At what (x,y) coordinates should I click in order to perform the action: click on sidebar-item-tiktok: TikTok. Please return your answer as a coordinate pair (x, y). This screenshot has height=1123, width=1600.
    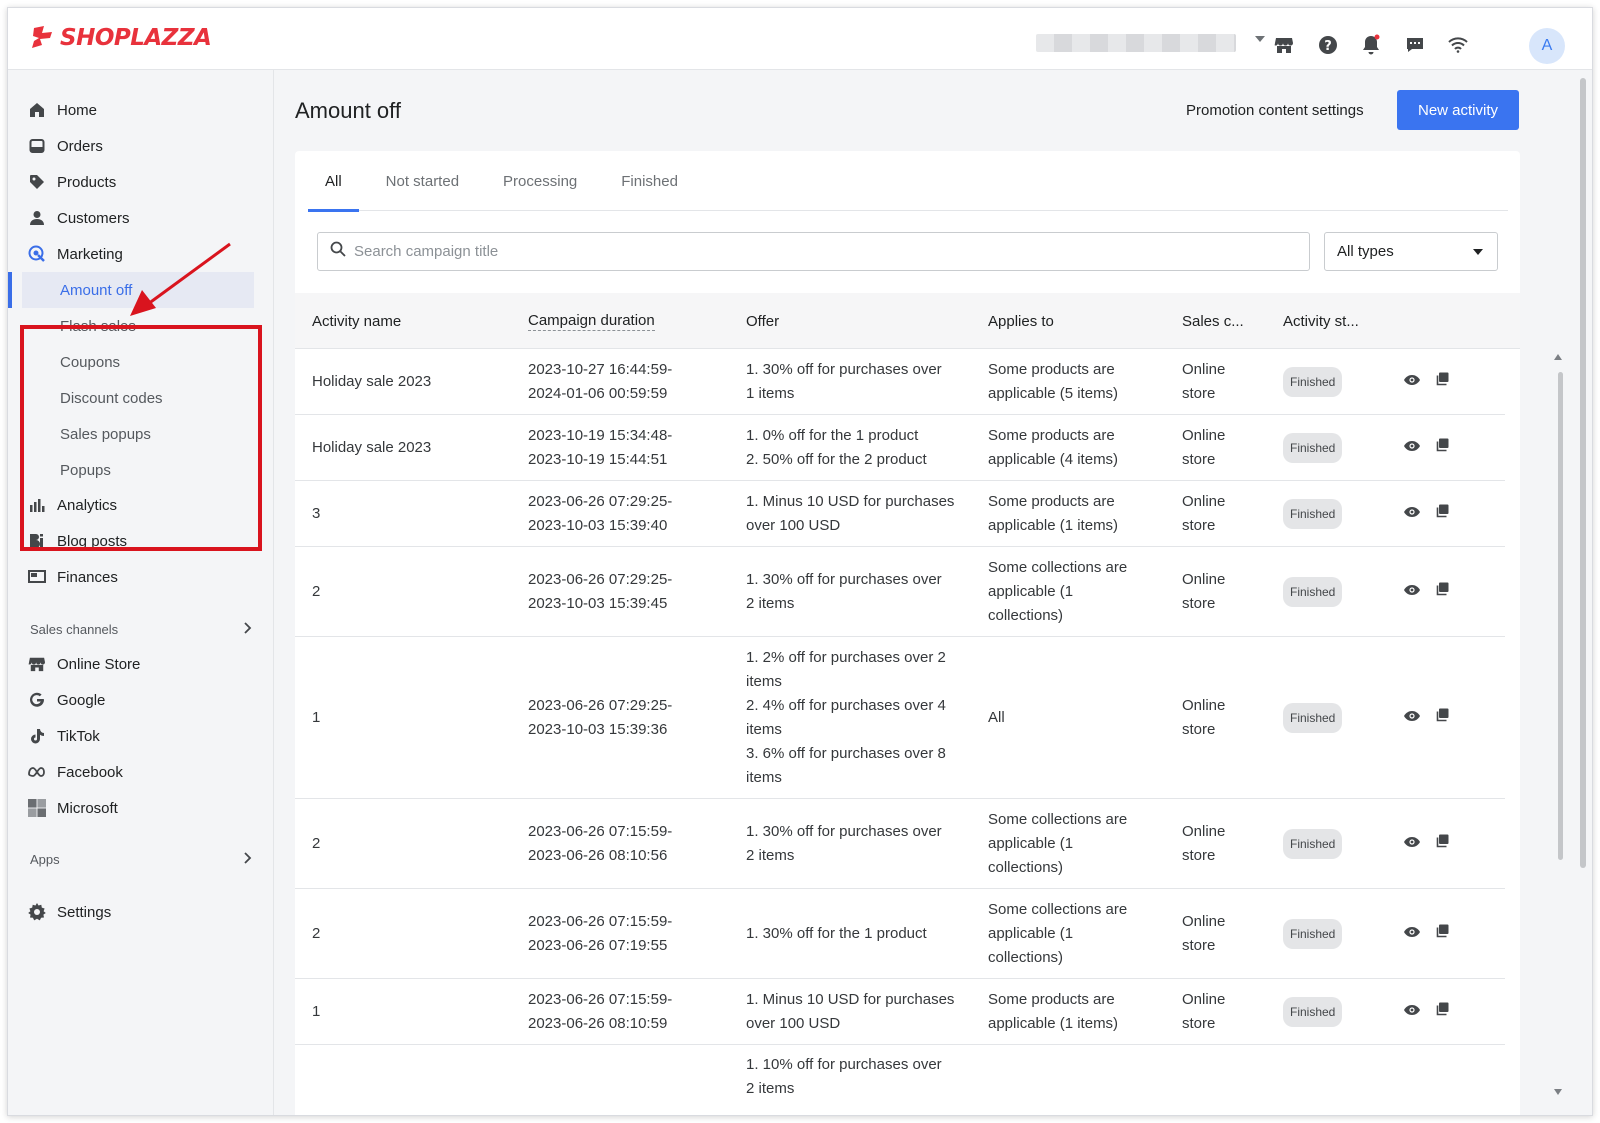
    Looking at the image, I should click on (141, 736).